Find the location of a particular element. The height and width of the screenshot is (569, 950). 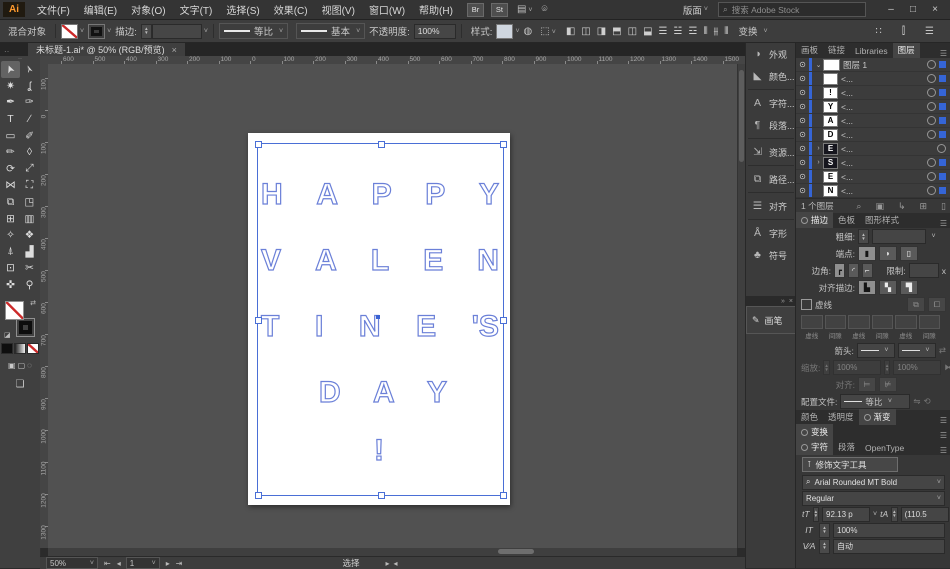

eyedropper-tool: ✧ is located at coordinates (10, 235).